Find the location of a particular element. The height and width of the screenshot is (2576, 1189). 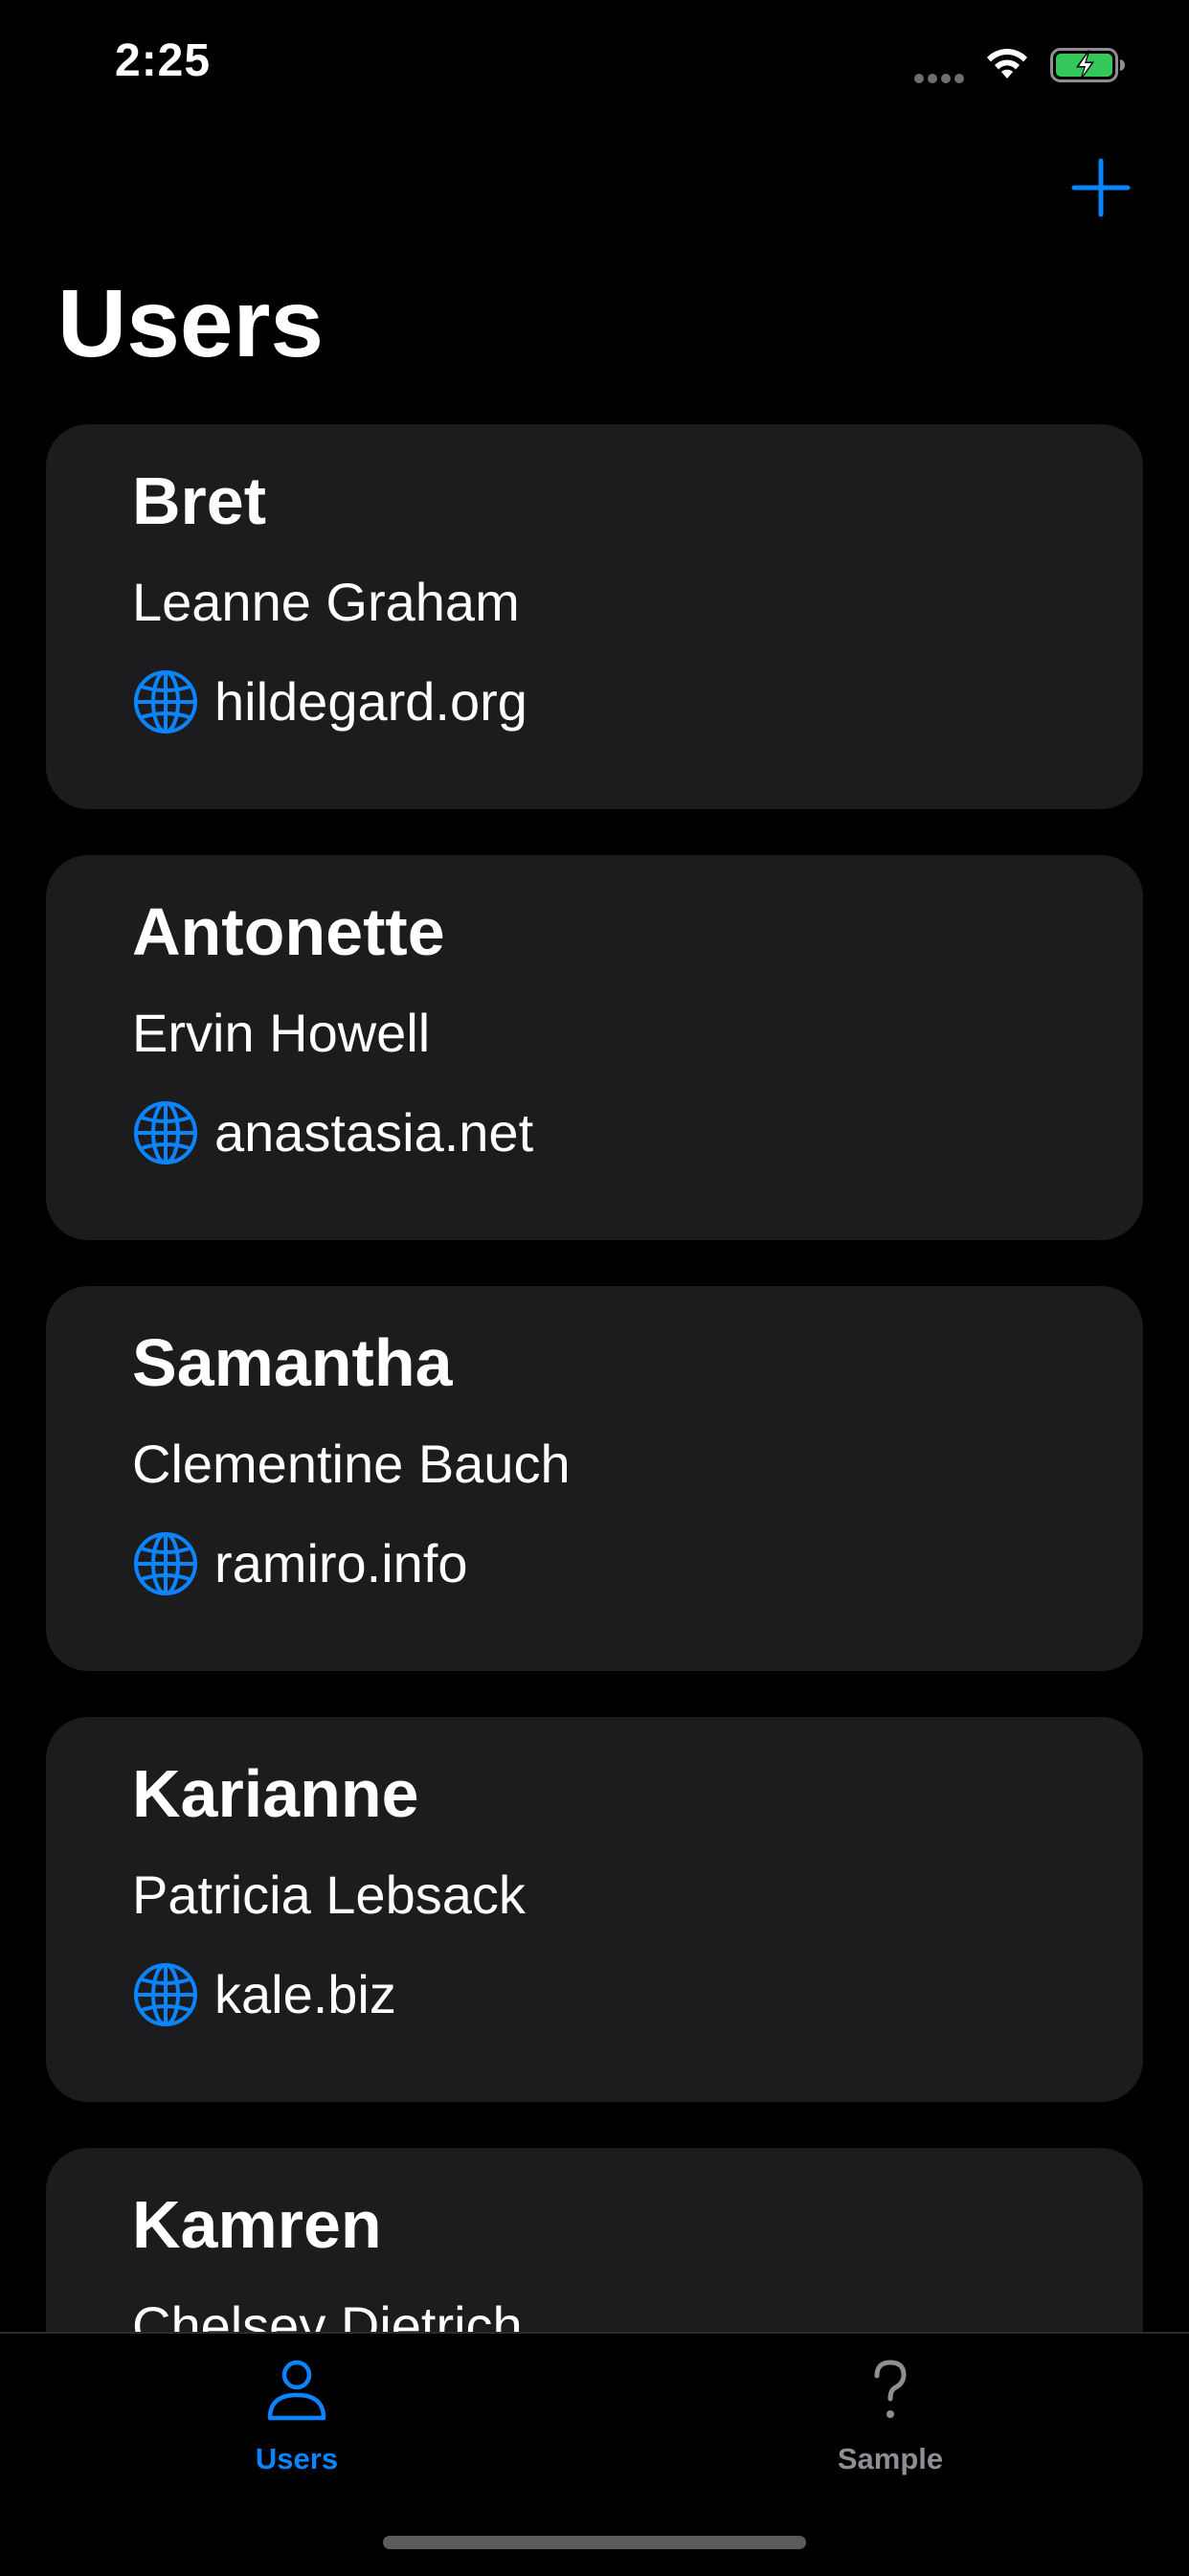

user-website: kale.biz is located at coordinates (305, 1994).